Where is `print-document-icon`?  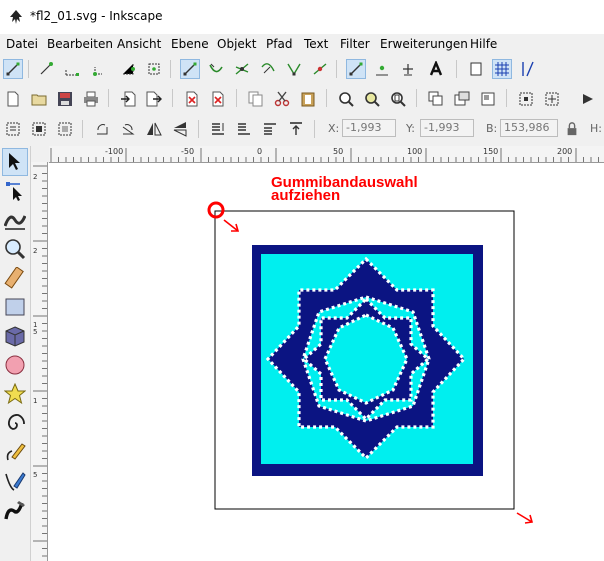
print-document-icon is located at coordinates (91, 99).